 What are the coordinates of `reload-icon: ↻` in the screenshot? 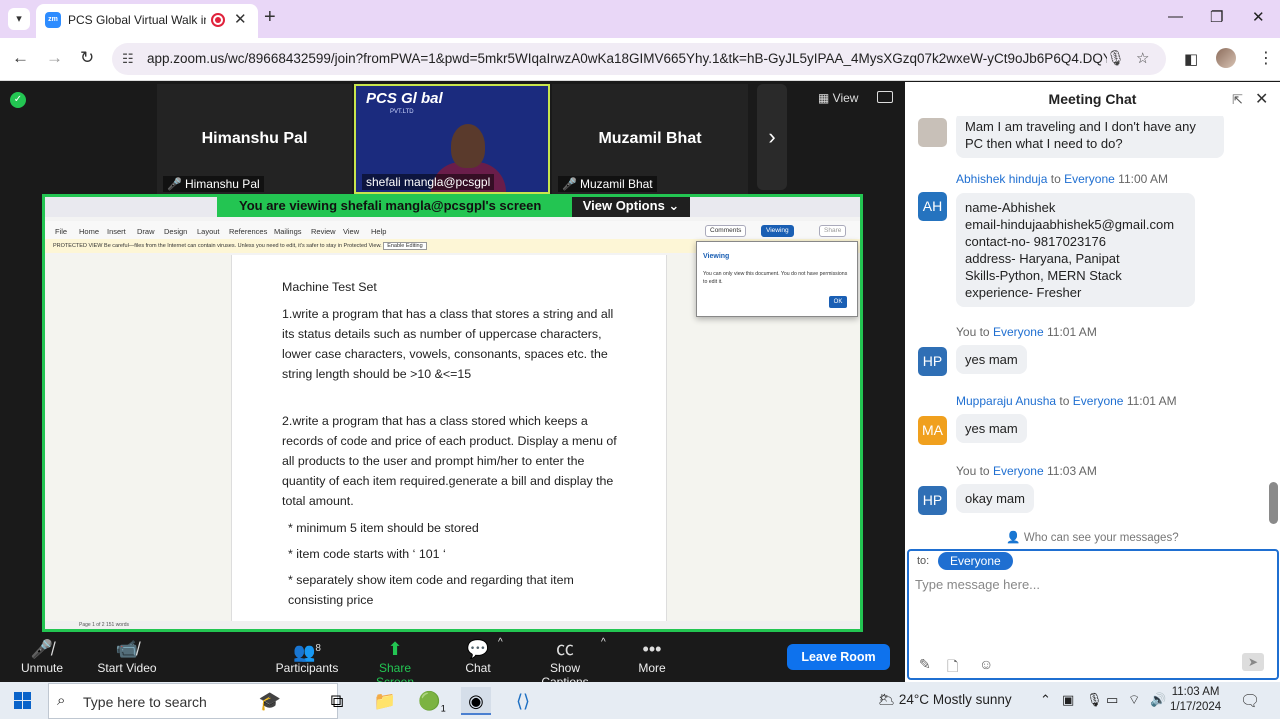 It's located at (87, 58).